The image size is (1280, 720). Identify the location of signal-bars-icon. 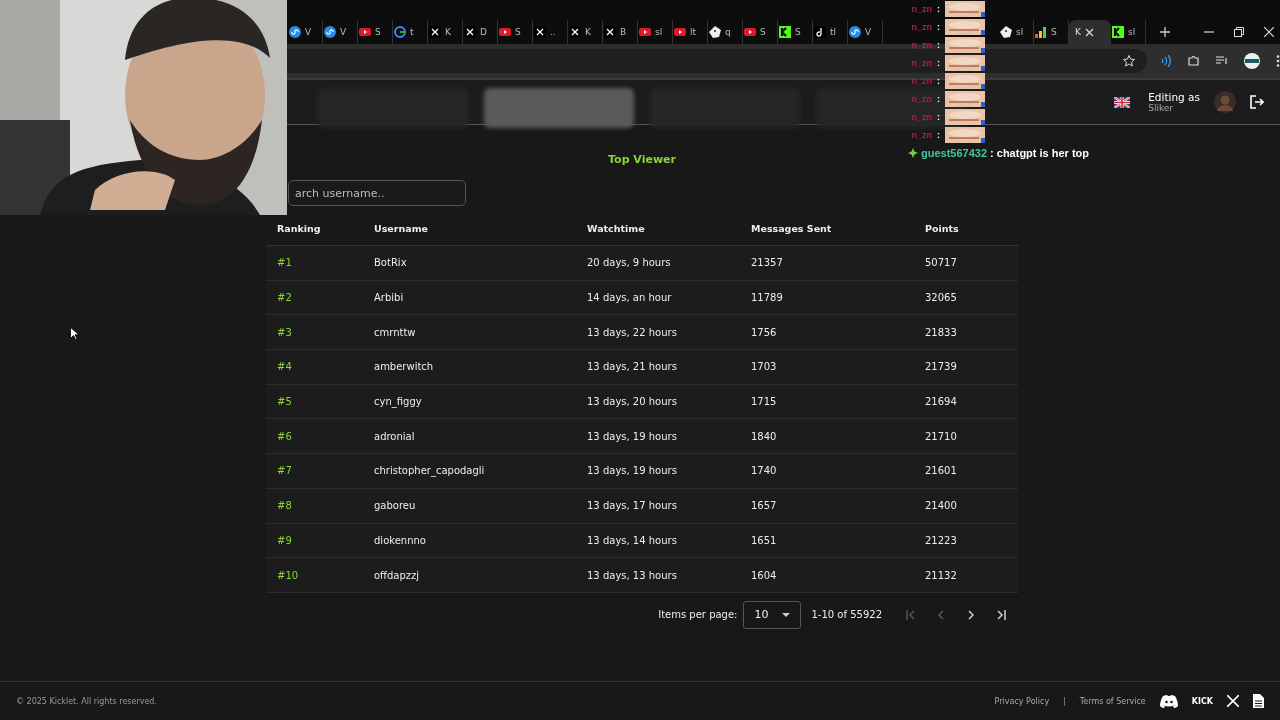
(1041, 32).